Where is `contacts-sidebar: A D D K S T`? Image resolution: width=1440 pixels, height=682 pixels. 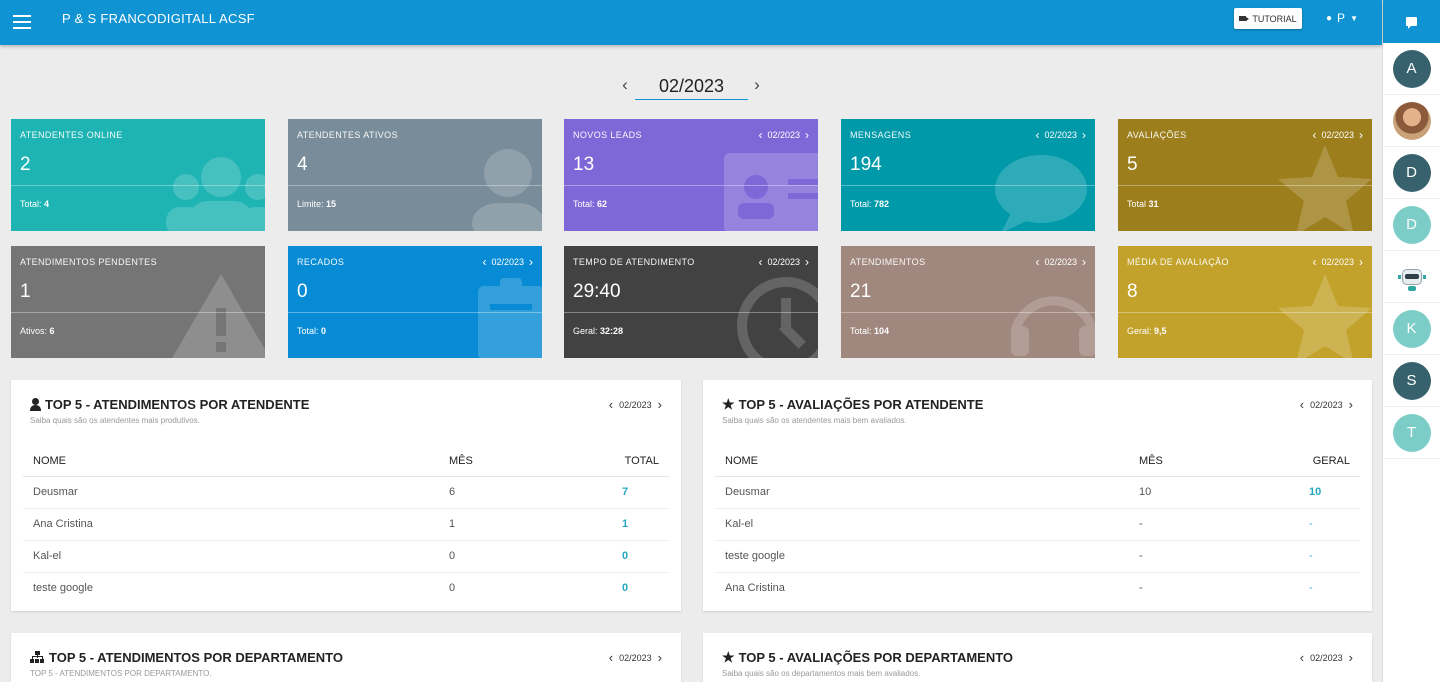 contacts-sidebar: A D D K S T is located at coordinates (1411, 341).